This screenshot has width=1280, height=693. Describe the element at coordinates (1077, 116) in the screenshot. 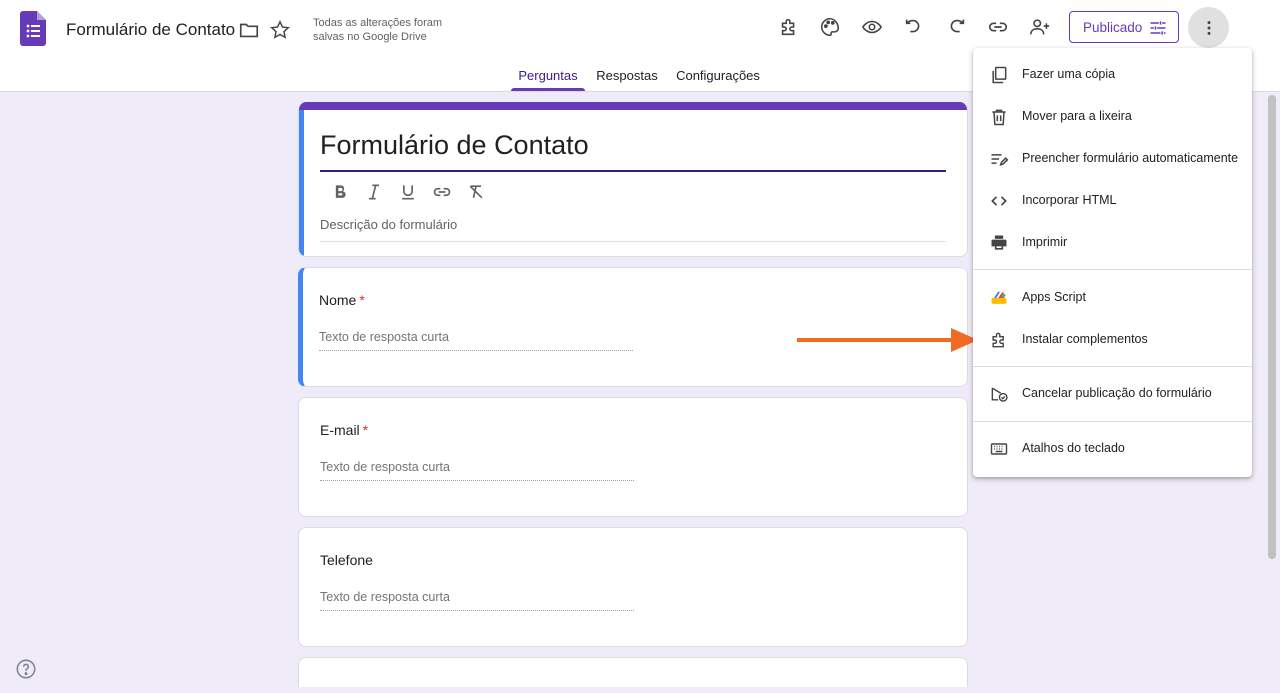

I see `menu-item-label: Mover para a lixeira` at that location.